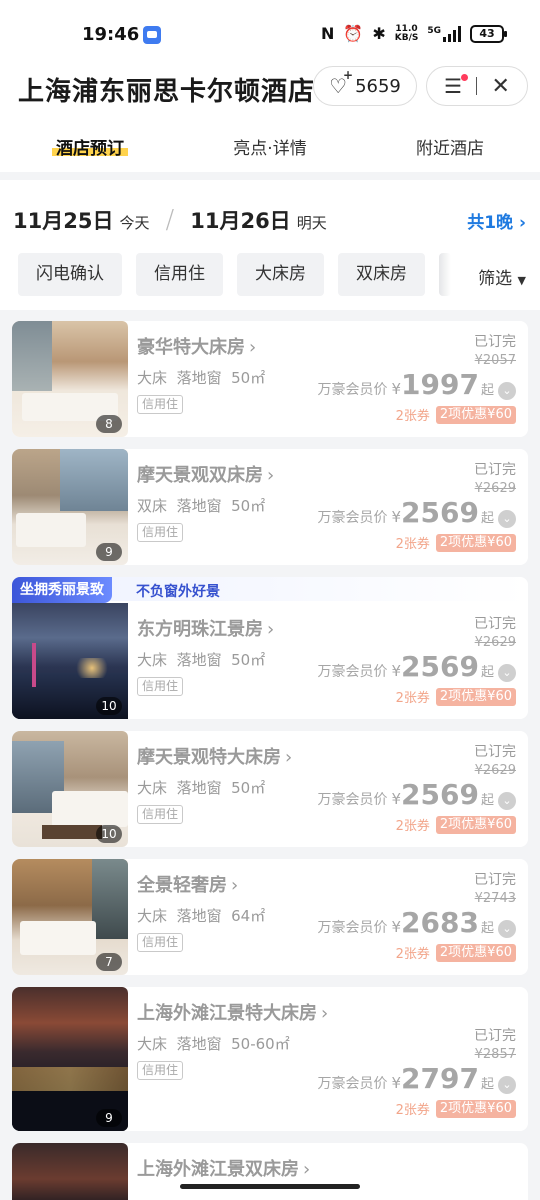 Image resolution: width=540 pixels, height=1200 pixels. Describe the element at coordinates (270, 1186) in the screenshot. I see `home-indicator` at that location.